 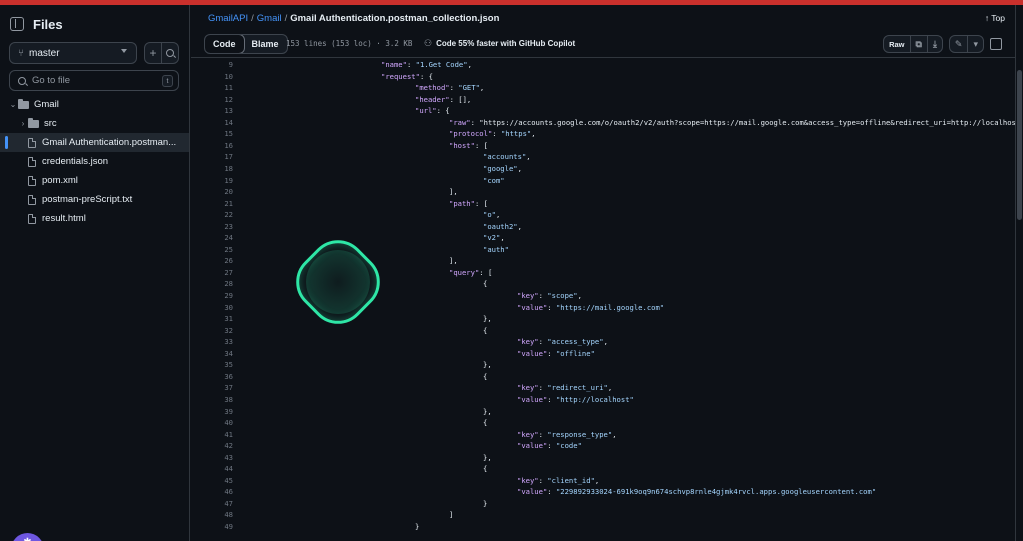 I want to click on pencil-icon: ✎, so click(x=958, y=43).